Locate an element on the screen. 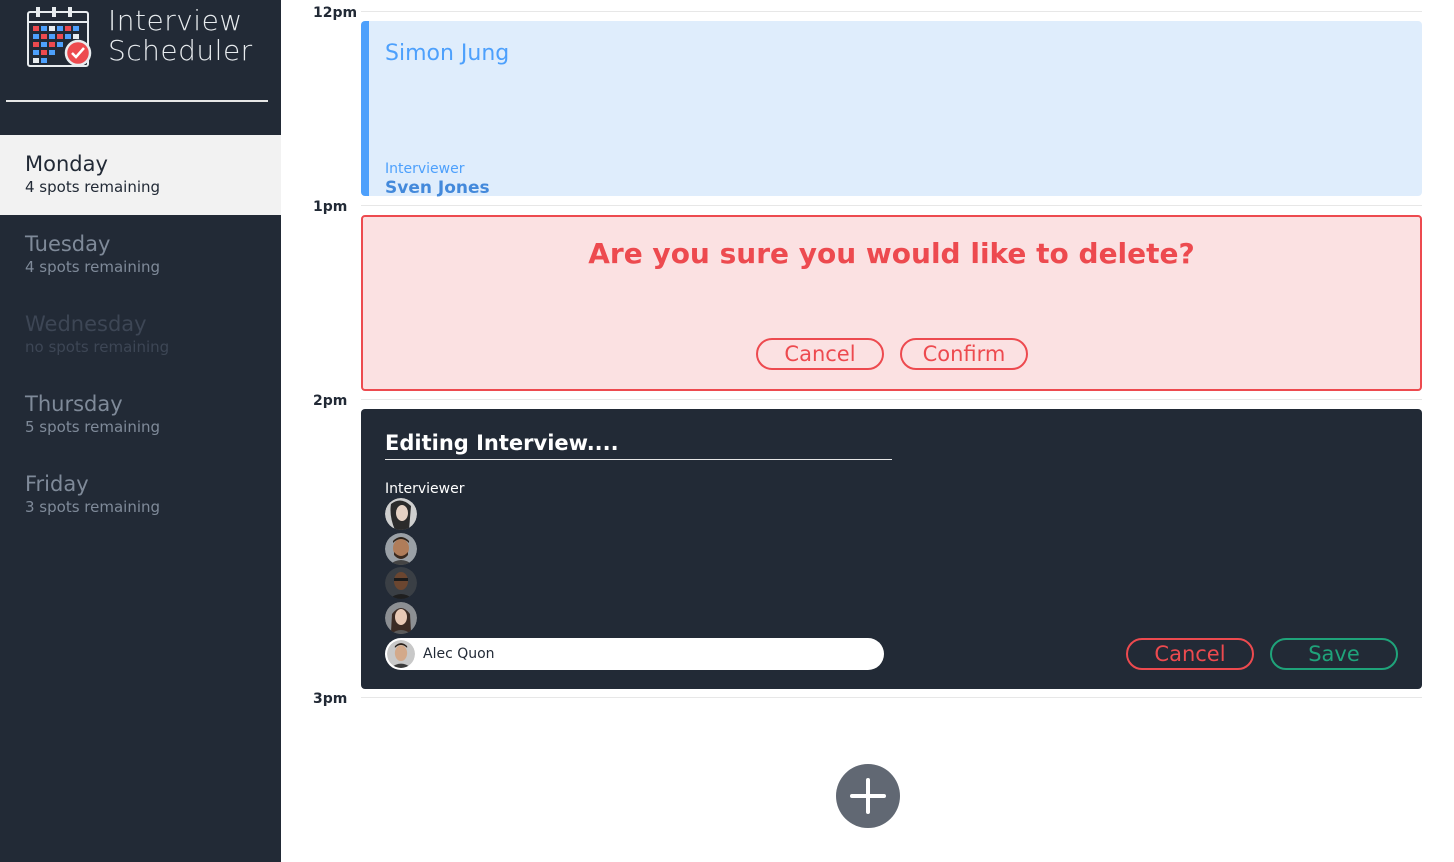 This screenshot has height=862, width=1454. interviewer-list-label: Interviewer is located at coordinates (425, 489).